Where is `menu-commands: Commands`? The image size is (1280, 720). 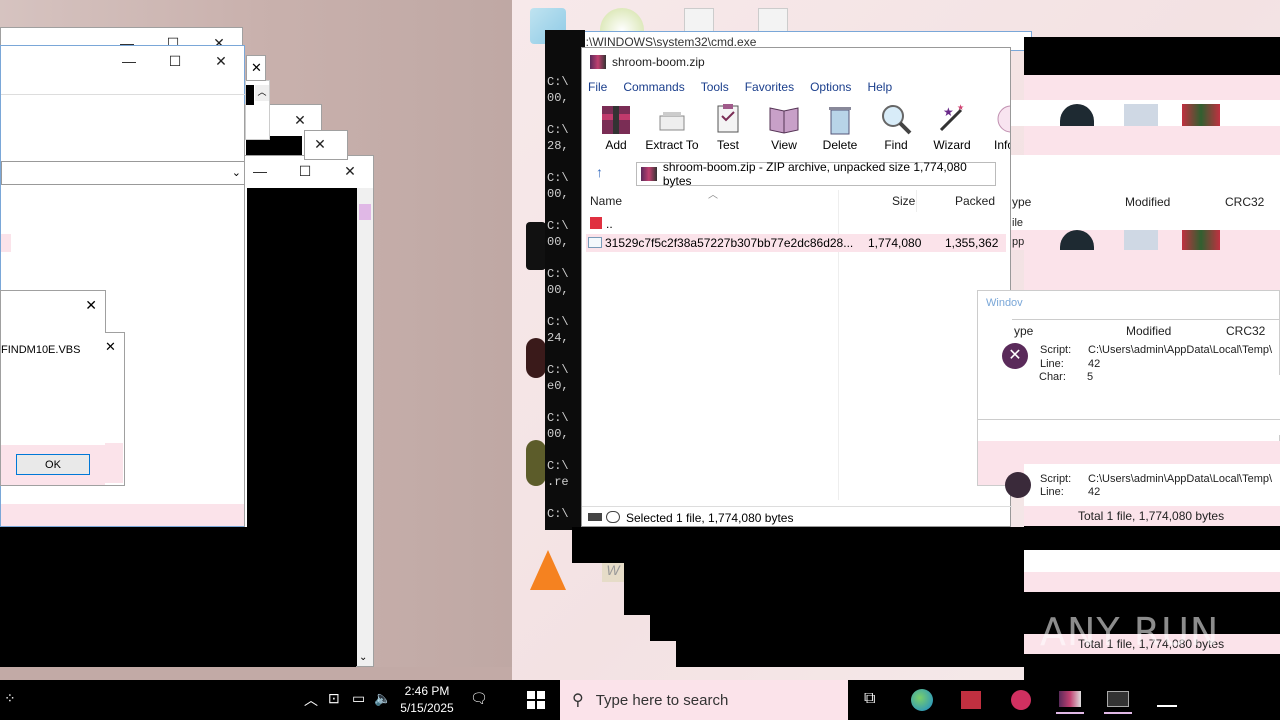
menu-commands: Commands is located at coordinates (653, 87).